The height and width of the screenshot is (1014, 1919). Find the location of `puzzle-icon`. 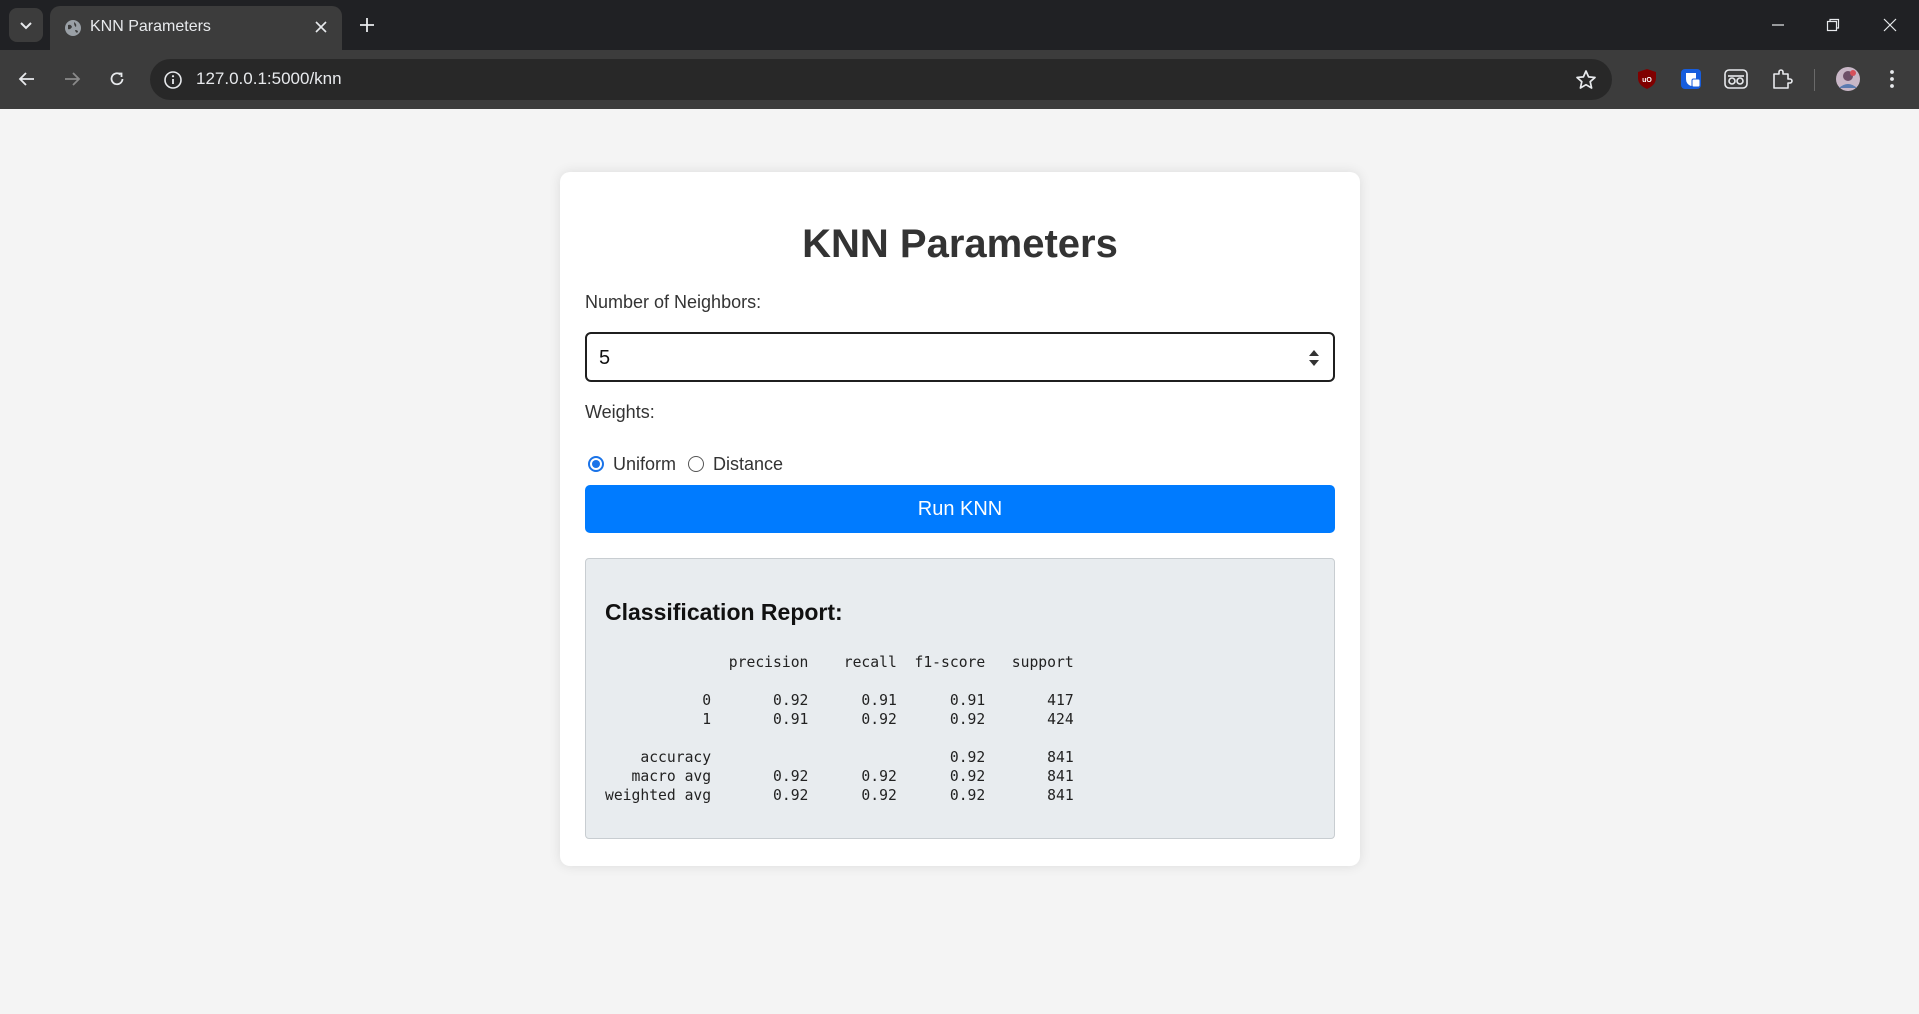

puzzle-icon is located at coordinates (1782, 79).